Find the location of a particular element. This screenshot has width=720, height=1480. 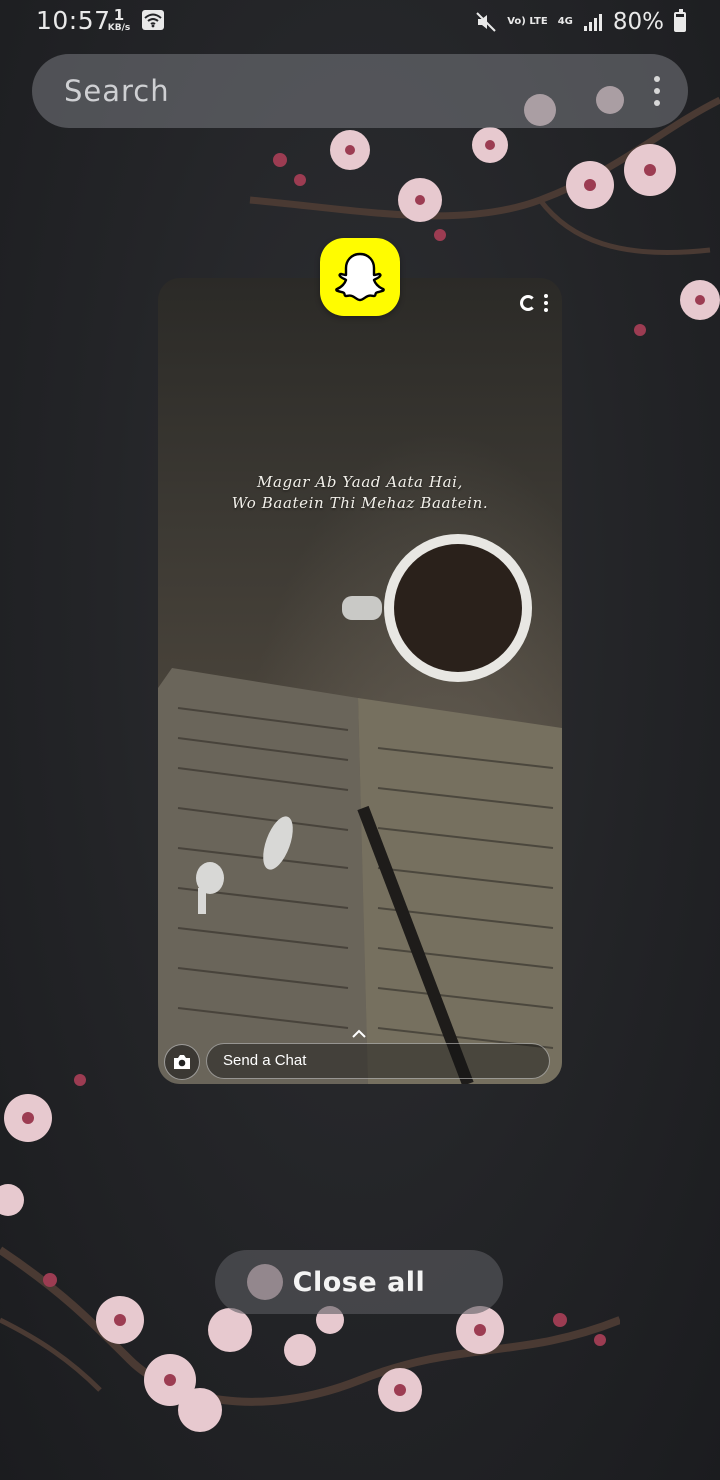

signal-icon is located at coordinates (592, 22).